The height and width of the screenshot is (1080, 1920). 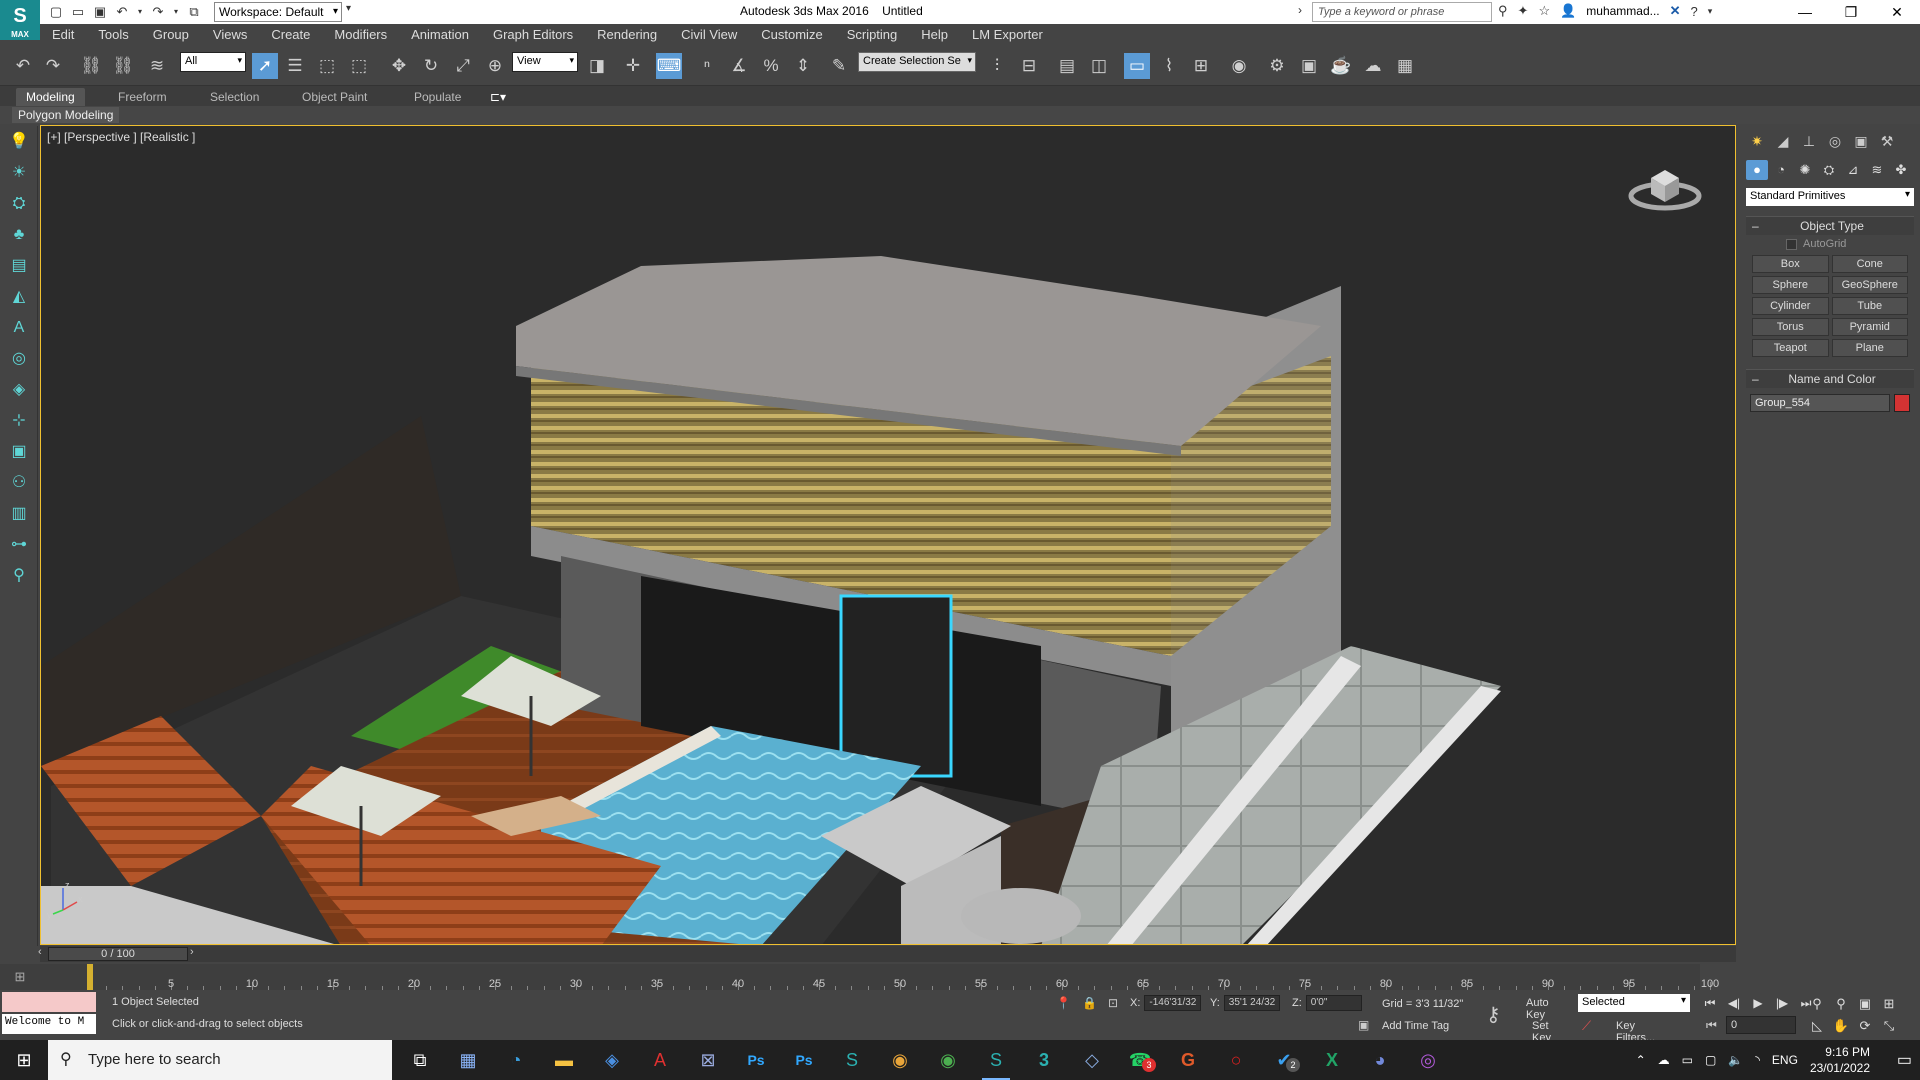 What do you see at coordinates (1113, 1003) in the screenshot?
I see `absolute-mode-icon: ⊡` at bounding box center [1113, 1003].